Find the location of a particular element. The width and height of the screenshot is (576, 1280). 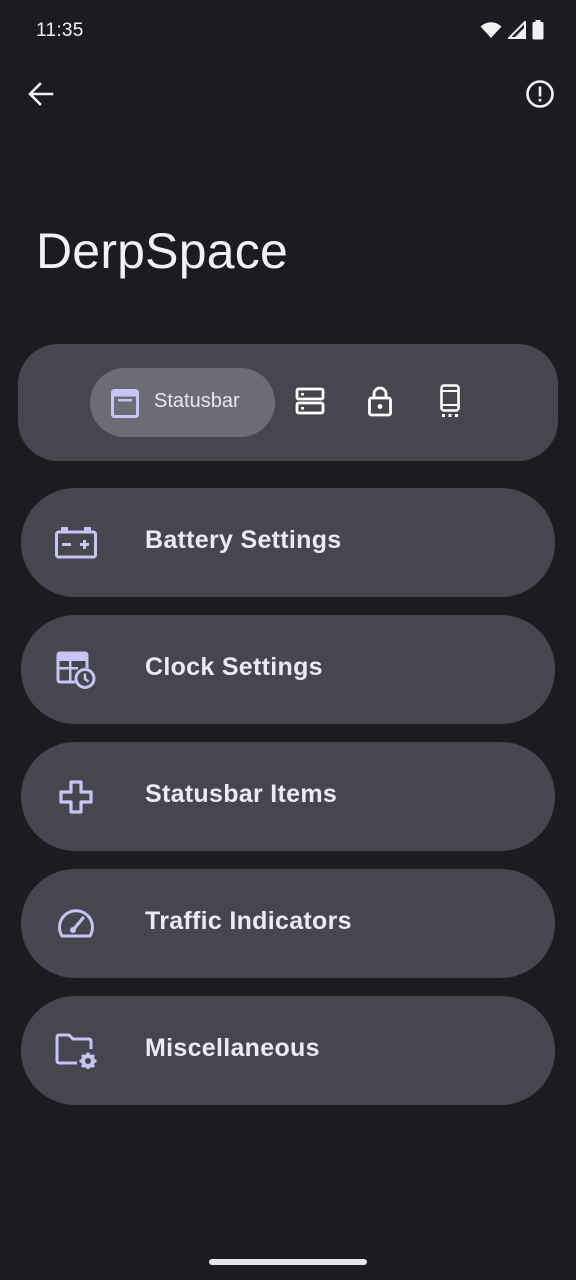

info-button is located at coordinates (540, 96).